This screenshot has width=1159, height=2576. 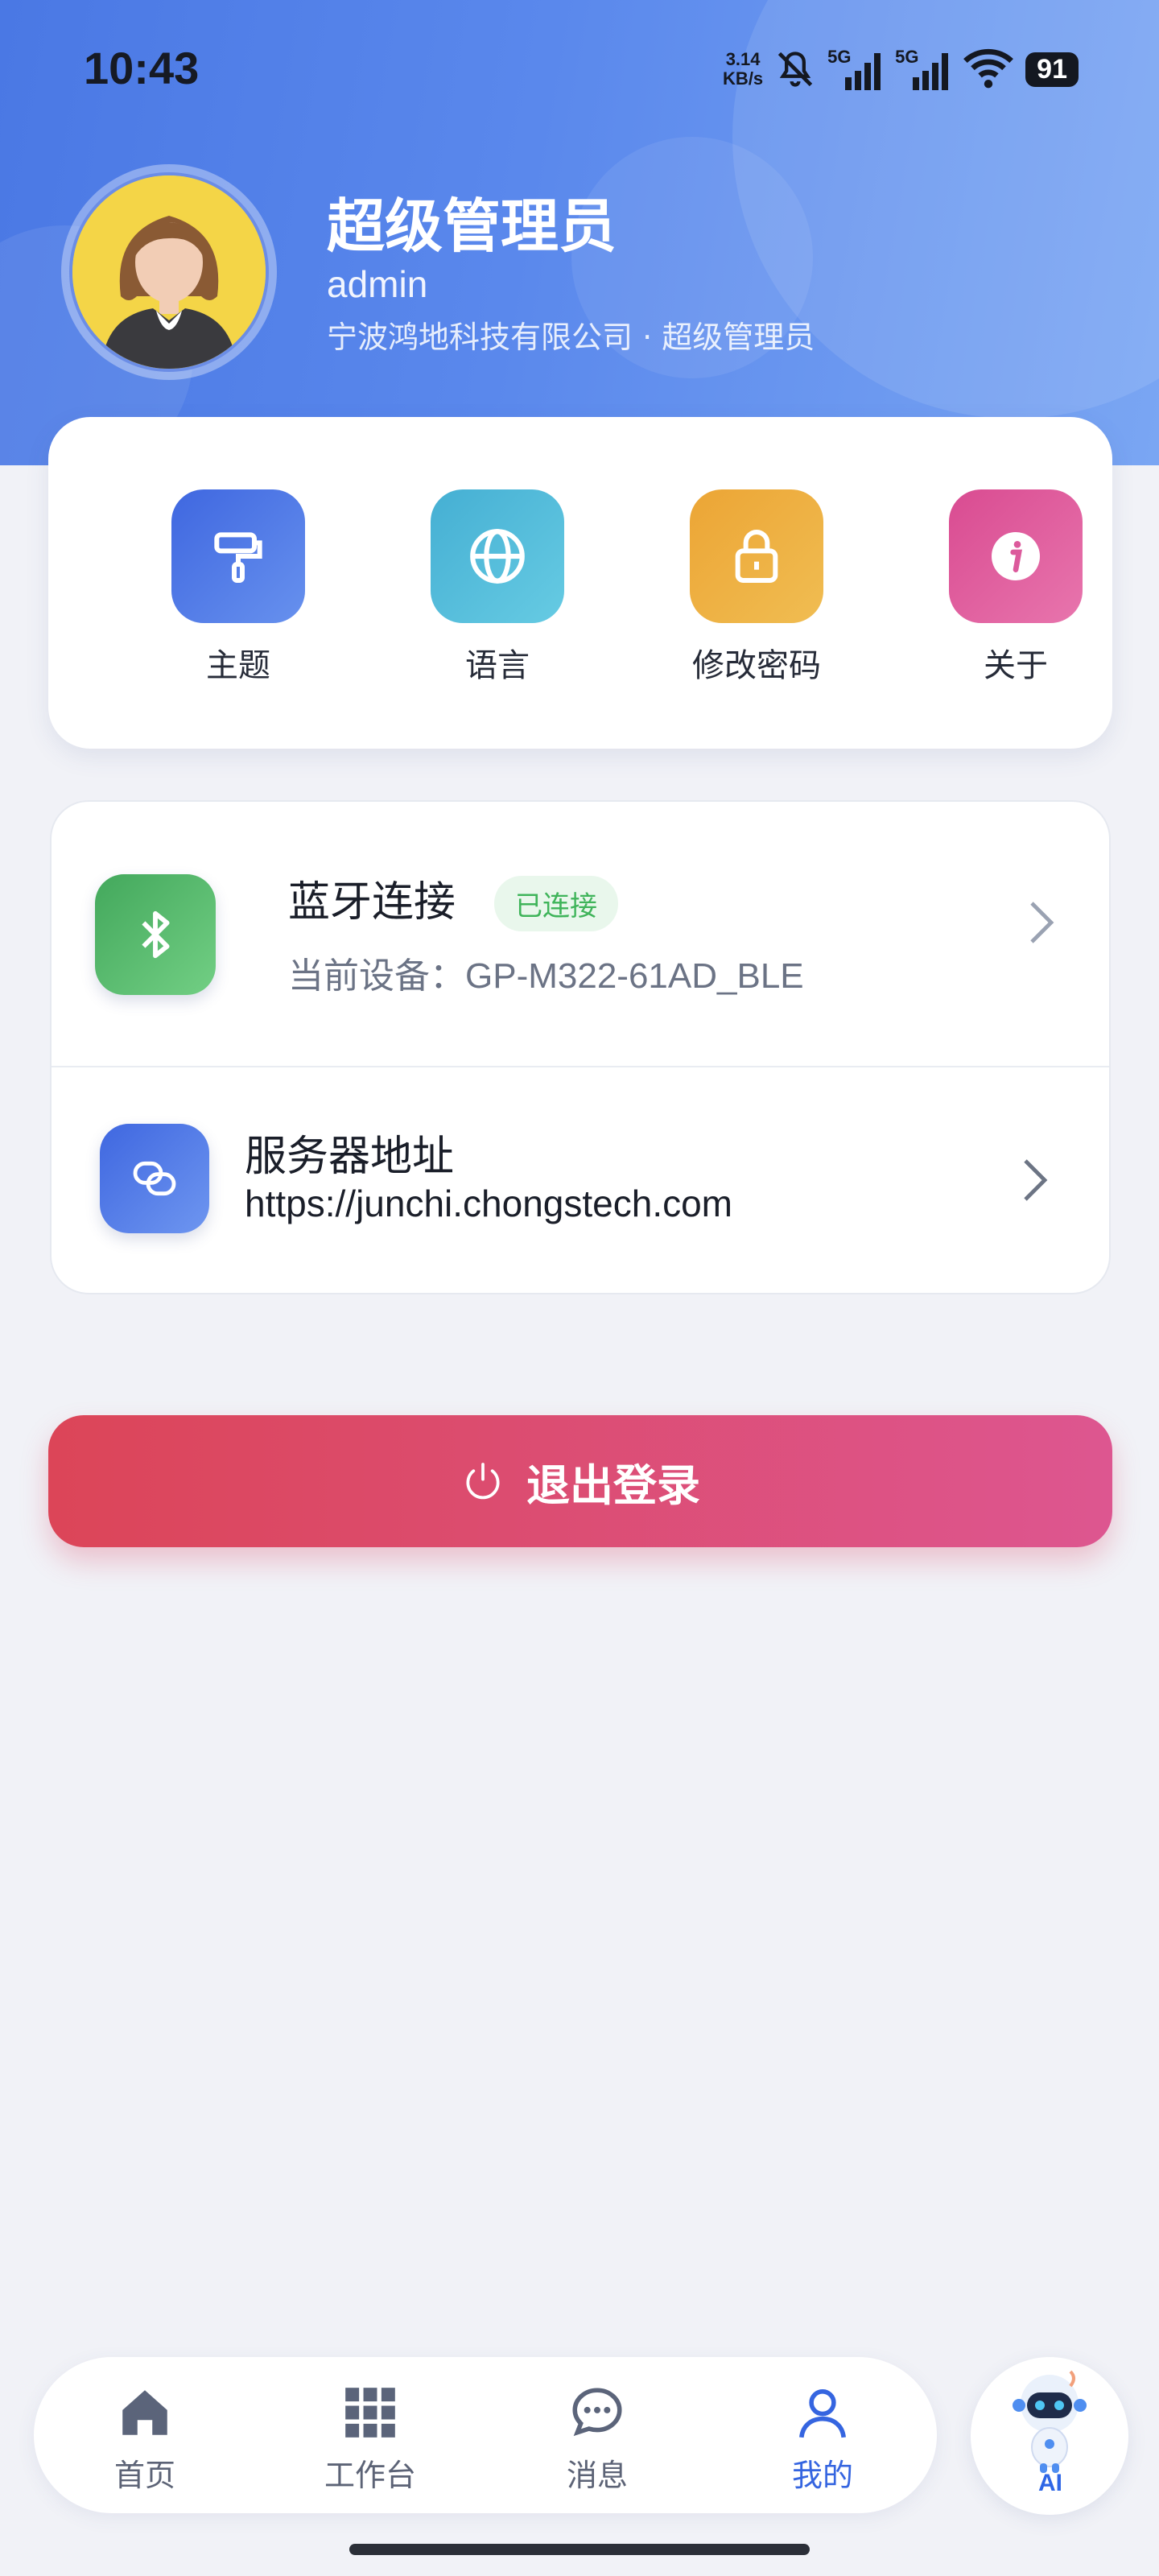 What do you see at coordinates (370, 2413) in the screenshot?
I see `grid-icon` at bounding box center [370, 2413].